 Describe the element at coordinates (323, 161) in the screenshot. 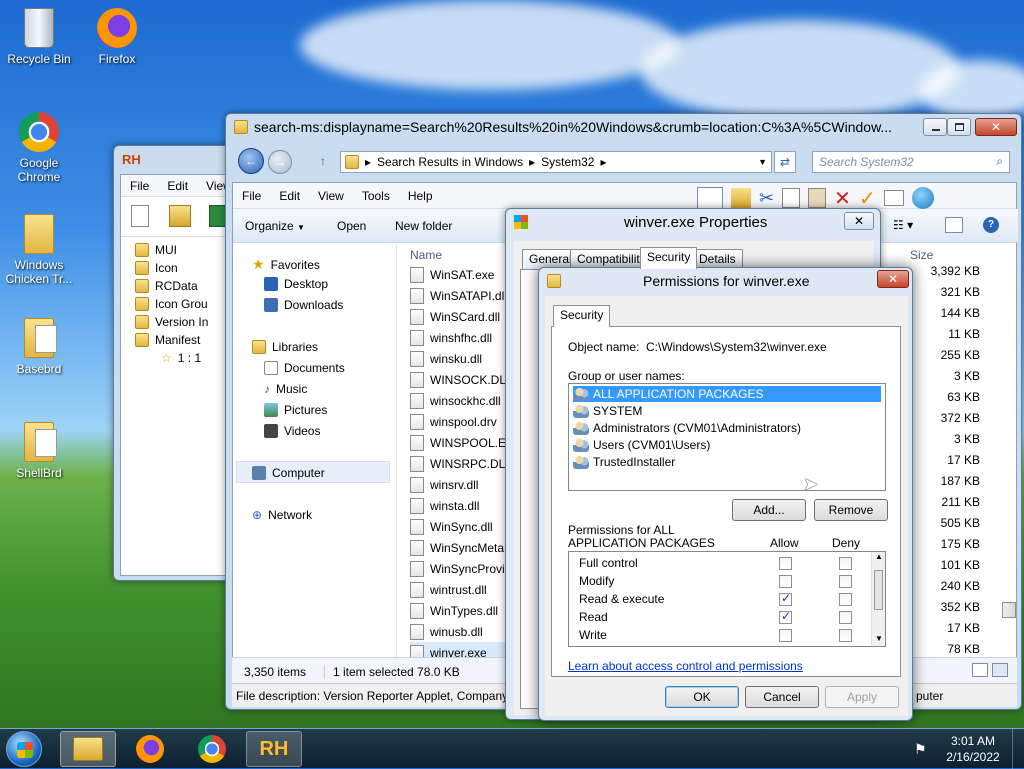

I see `up-button: ↑` at that location.